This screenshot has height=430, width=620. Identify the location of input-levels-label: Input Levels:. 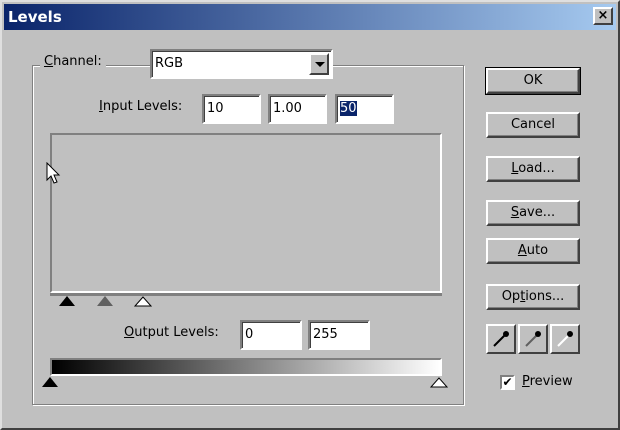
(141, 106).